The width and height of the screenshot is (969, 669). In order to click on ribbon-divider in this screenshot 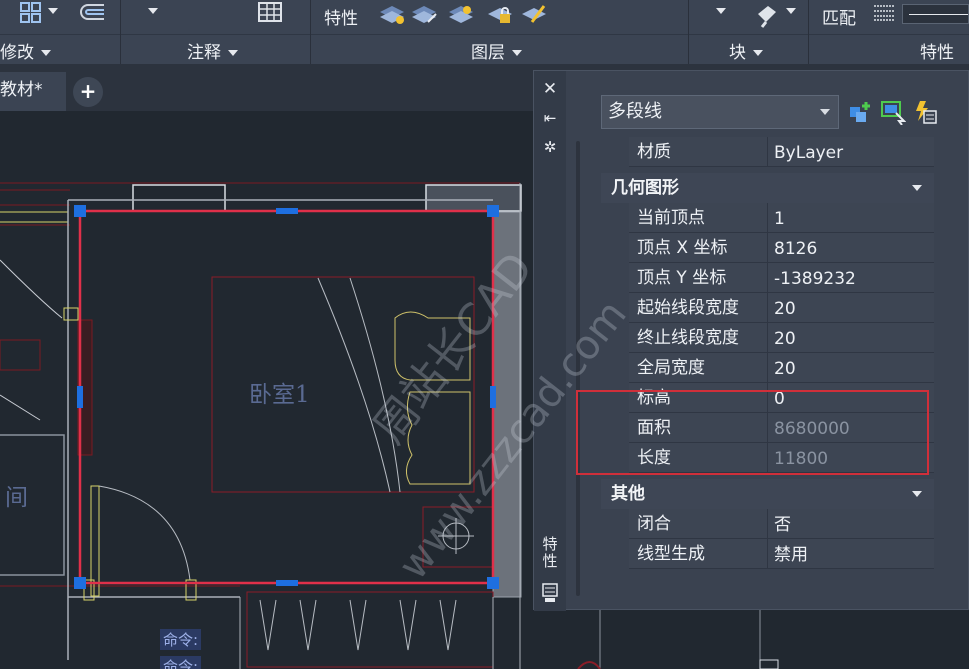, I will do `click(484, 34)`.